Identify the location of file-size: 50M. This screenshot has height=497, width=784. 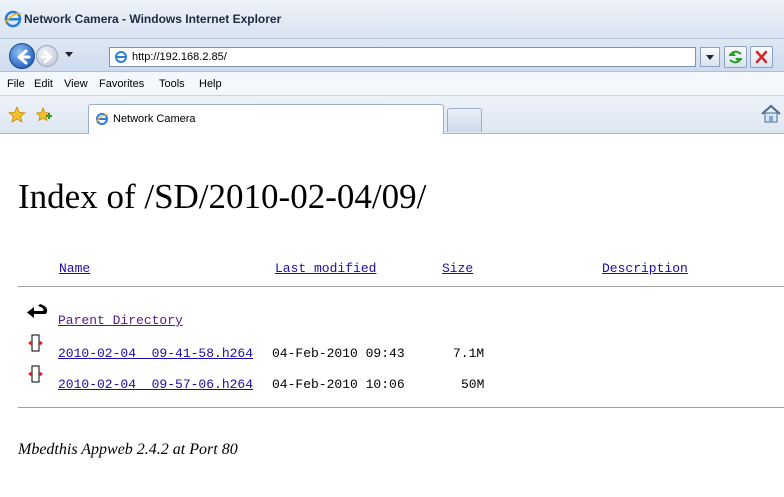
(473, 384).